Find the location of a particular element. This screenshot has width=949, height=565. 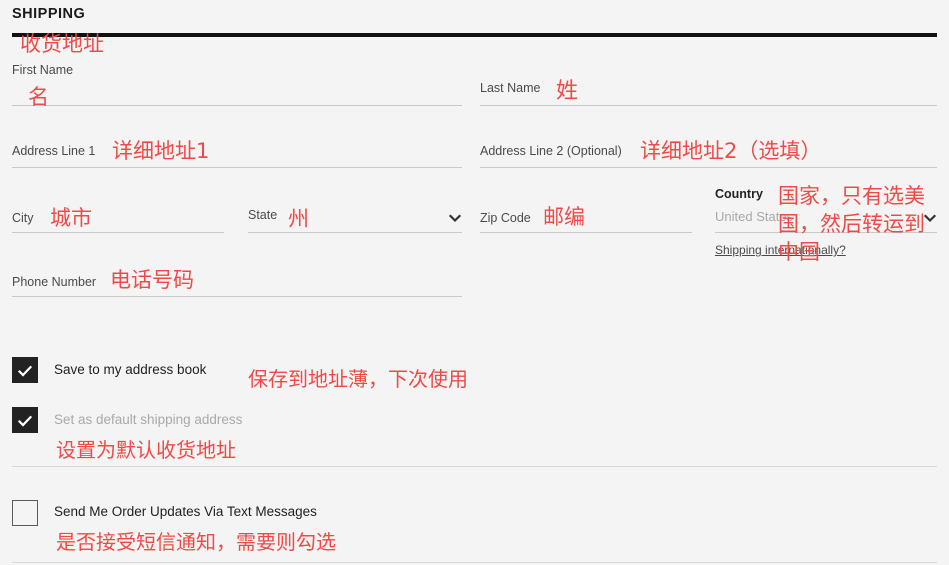

state-label: State is located at coordinates (263, 215).